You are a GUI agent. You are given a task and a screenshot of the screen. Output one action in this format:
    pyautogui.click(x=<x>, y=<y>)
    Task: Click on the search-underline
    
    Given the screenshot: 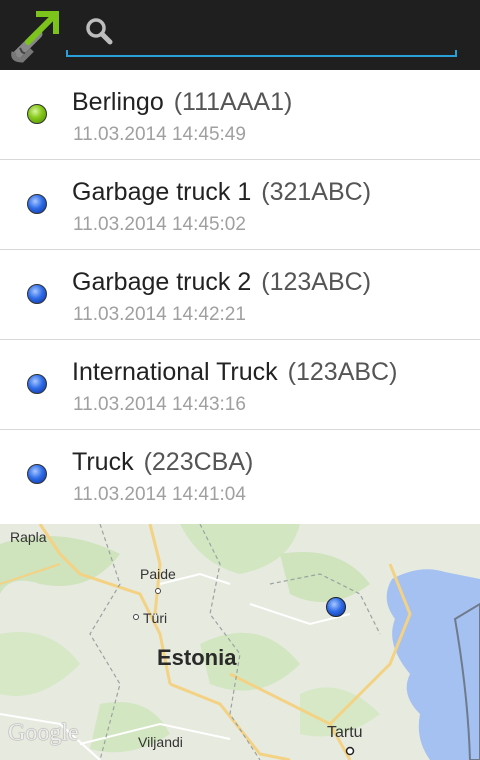 What is the action you would take?
    pyautogui.click(x=261, y=53)
    